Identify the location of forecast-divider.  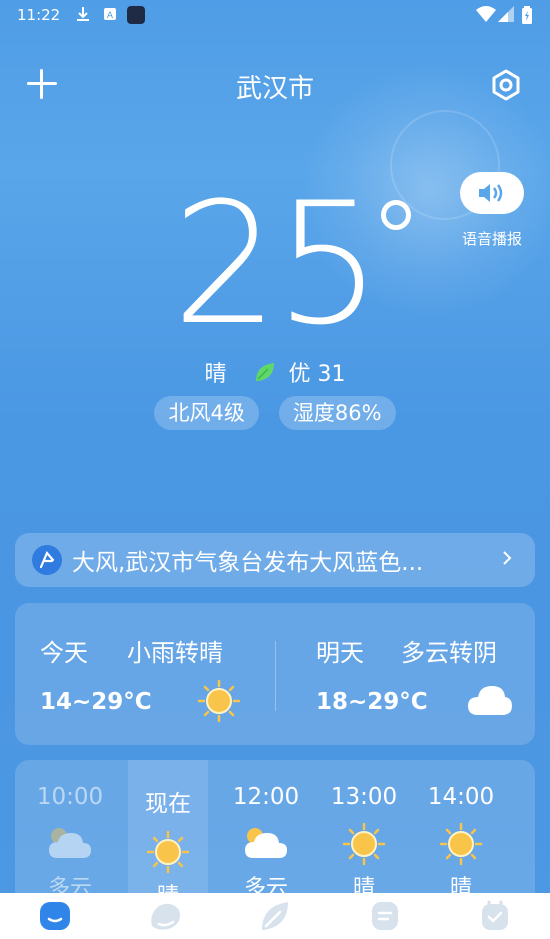
(275, 676).